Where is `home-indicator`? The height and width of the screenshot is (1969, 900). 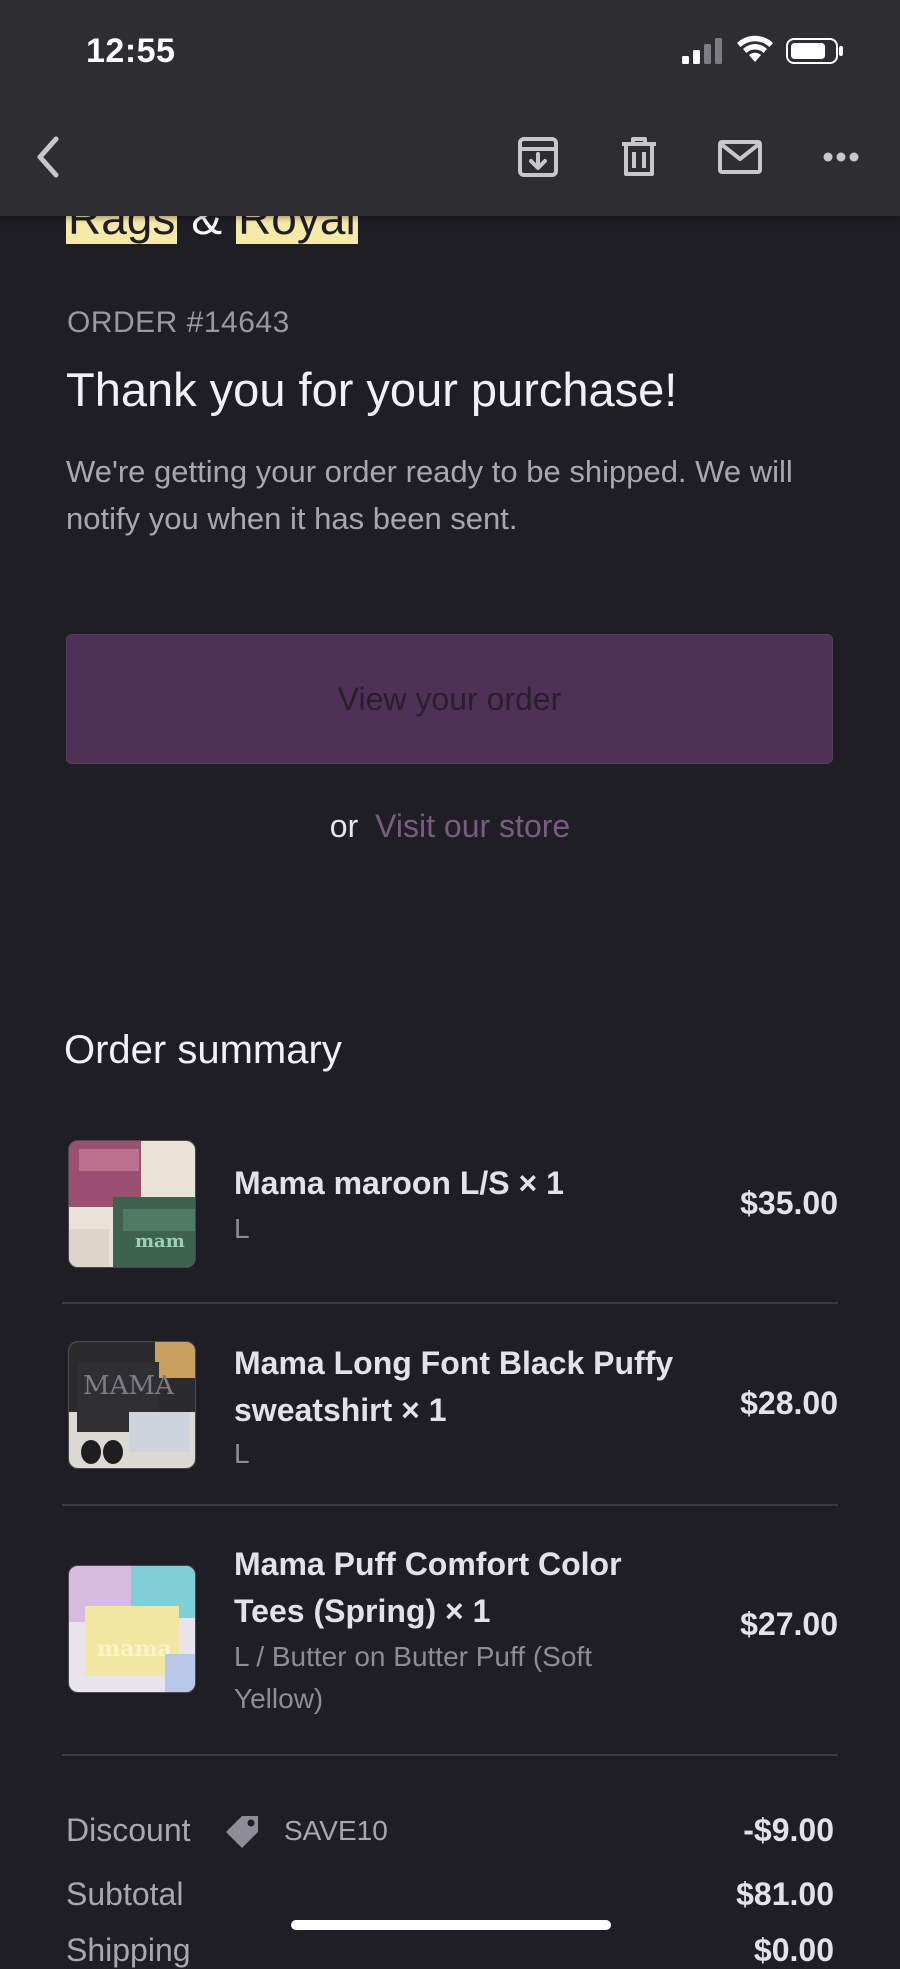 home-indicator is located at coordinates (451, 1925).